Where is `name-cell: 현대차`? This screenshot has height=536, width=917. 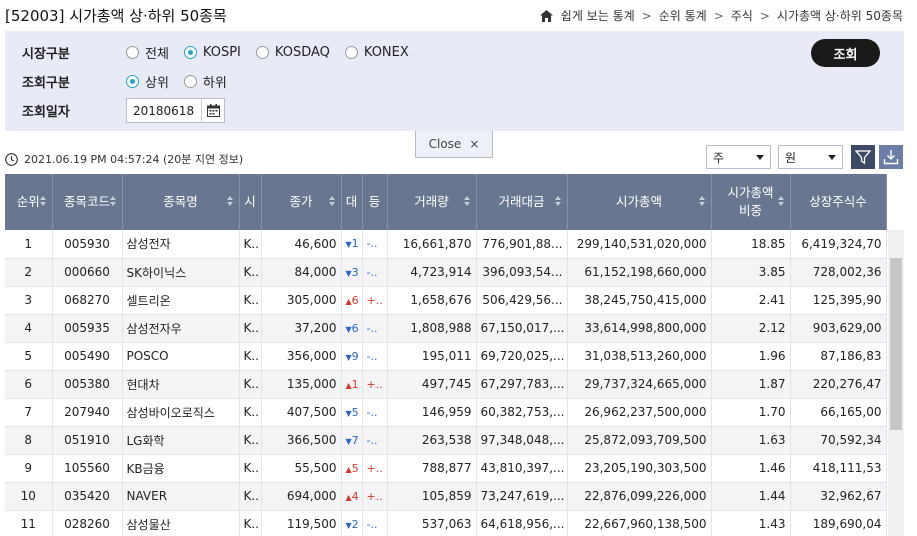
name-cell: 현대차 is located at coordinates (181, 384).